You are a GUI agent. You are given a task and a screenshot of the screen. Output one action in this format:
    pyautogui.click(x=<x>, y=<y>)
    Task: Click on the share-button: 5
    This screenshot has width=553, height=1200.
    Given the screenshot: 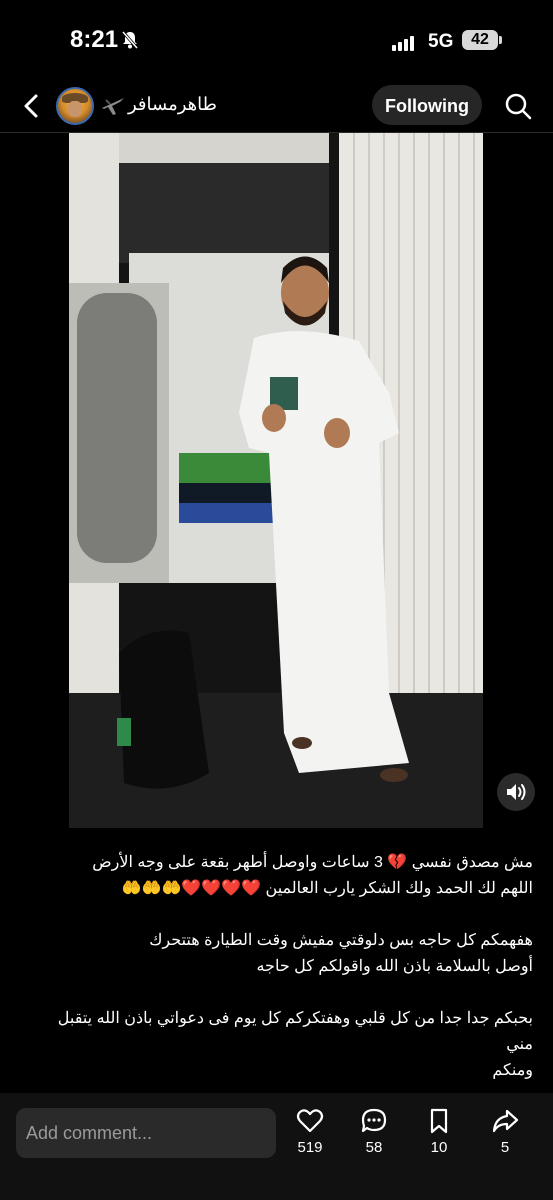 What is the action you would take?
    pyautogui.click(x=505, y=1131)
    